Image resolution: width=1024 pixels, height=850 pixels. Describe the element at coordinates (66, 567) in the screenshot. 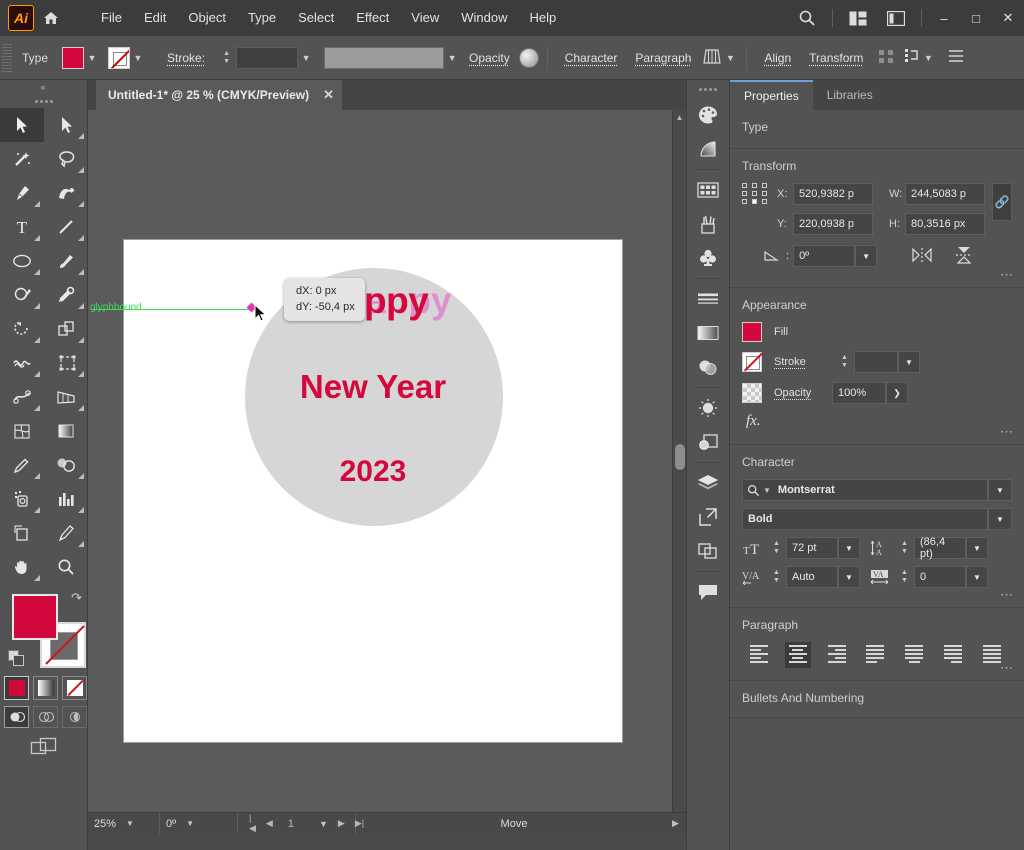

I see `tool-zoom` at that location.